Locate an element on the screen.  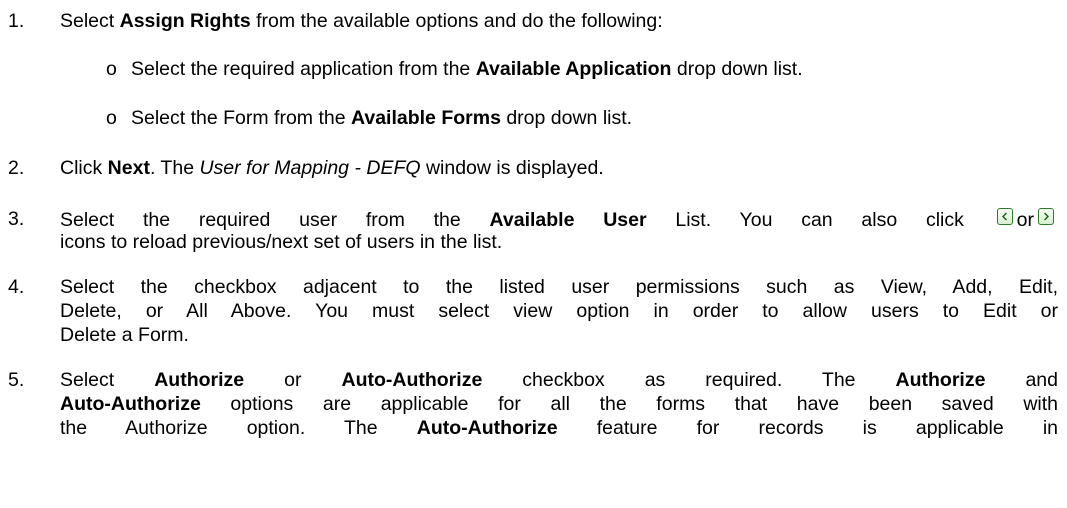
step-number: 3. is located at coordinates (16, 219).